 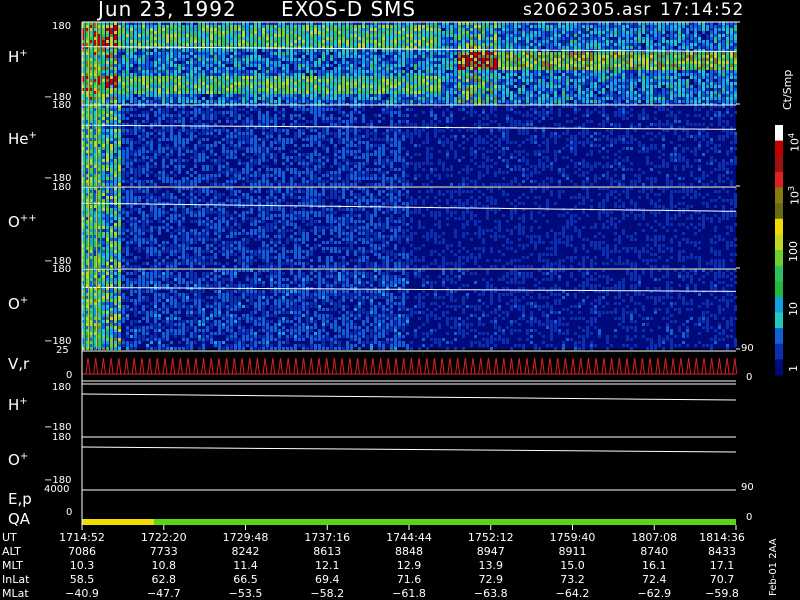 I want to click on colorbar-unit: Ct/Smp, so click(x=787, y=89).